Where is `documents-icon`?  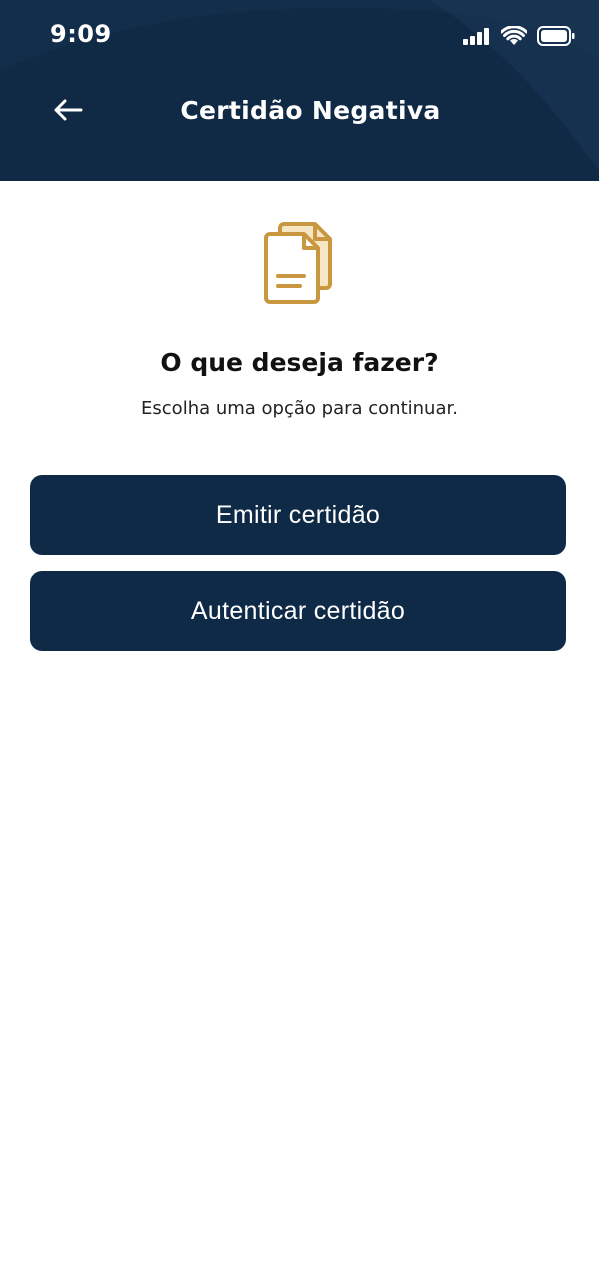
documents-icon is located at coordinates (298, 263).